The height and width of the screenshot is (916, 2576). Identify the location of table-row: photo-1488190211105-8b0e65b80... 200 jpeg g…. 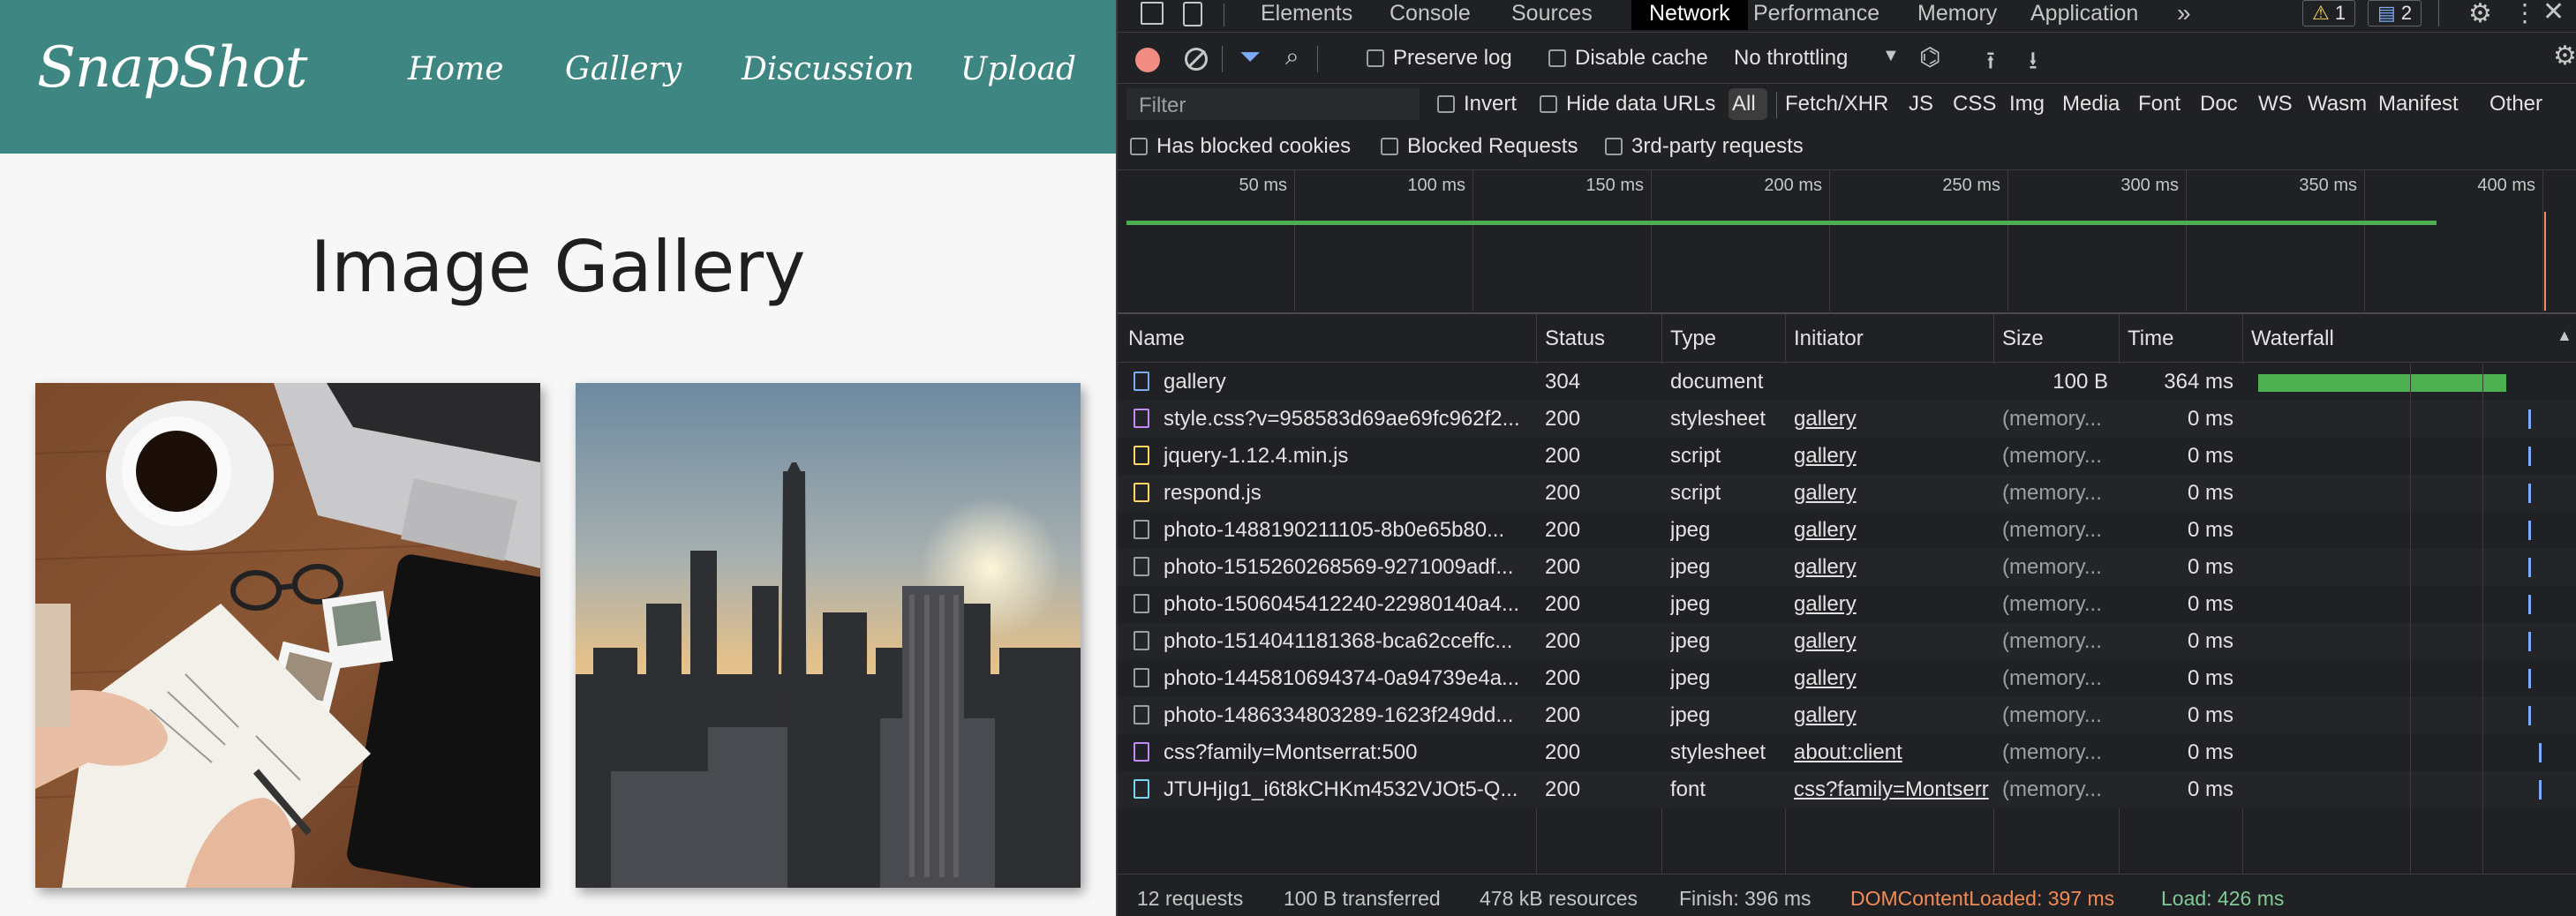
(1847, 530).